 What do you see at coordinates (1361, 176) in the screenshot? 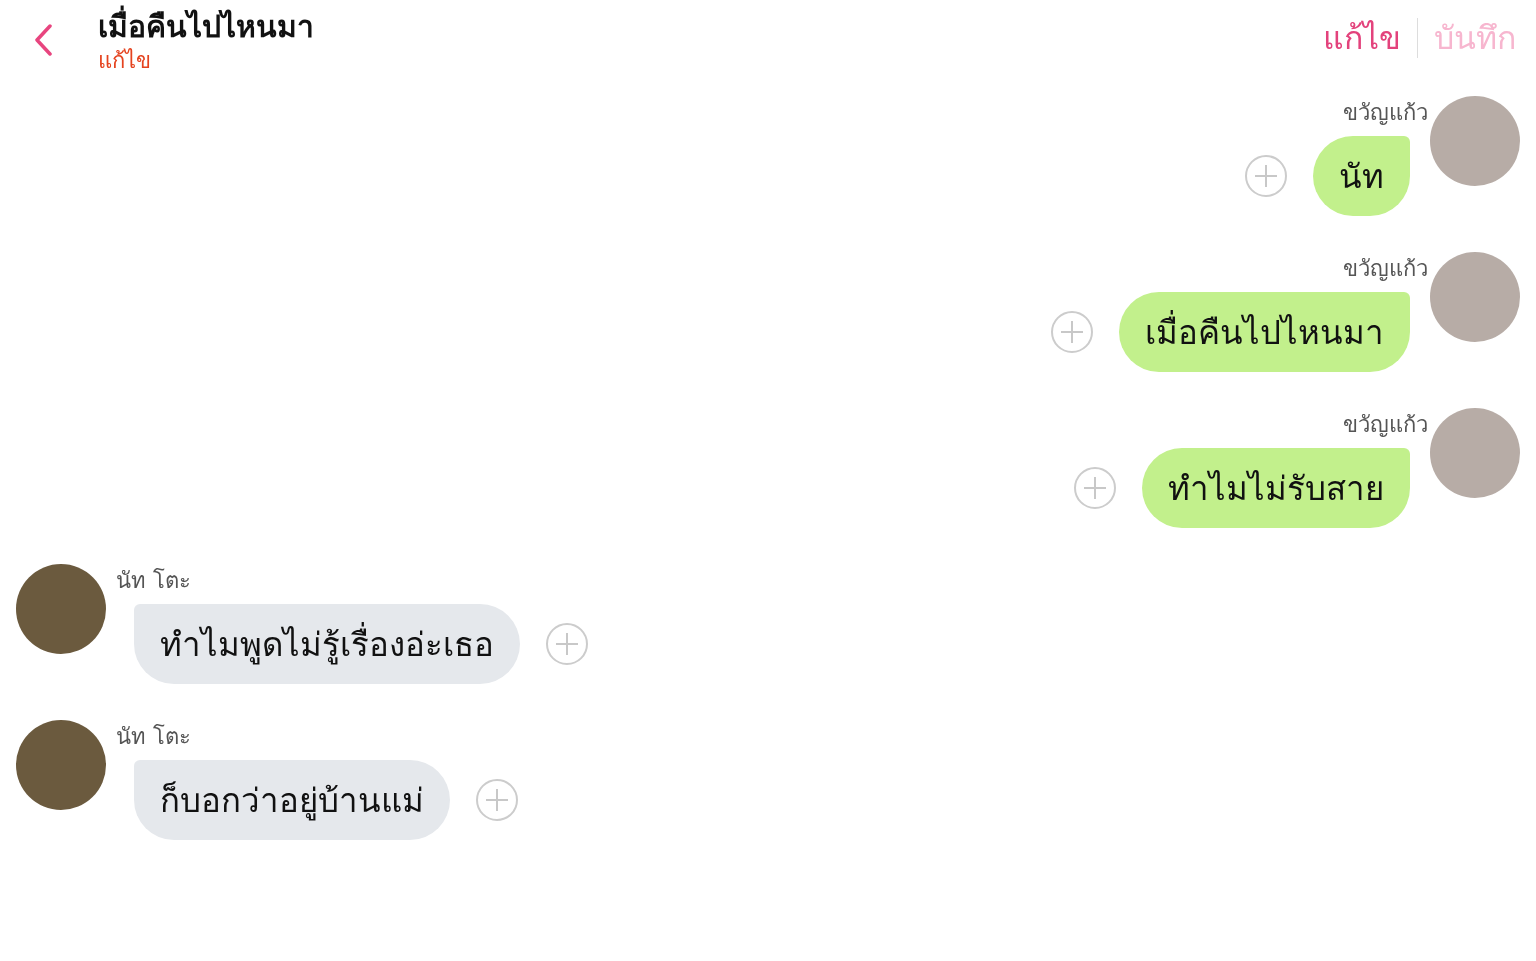
I see `message-bubble: นัท` at bounding box center [1361, 176].